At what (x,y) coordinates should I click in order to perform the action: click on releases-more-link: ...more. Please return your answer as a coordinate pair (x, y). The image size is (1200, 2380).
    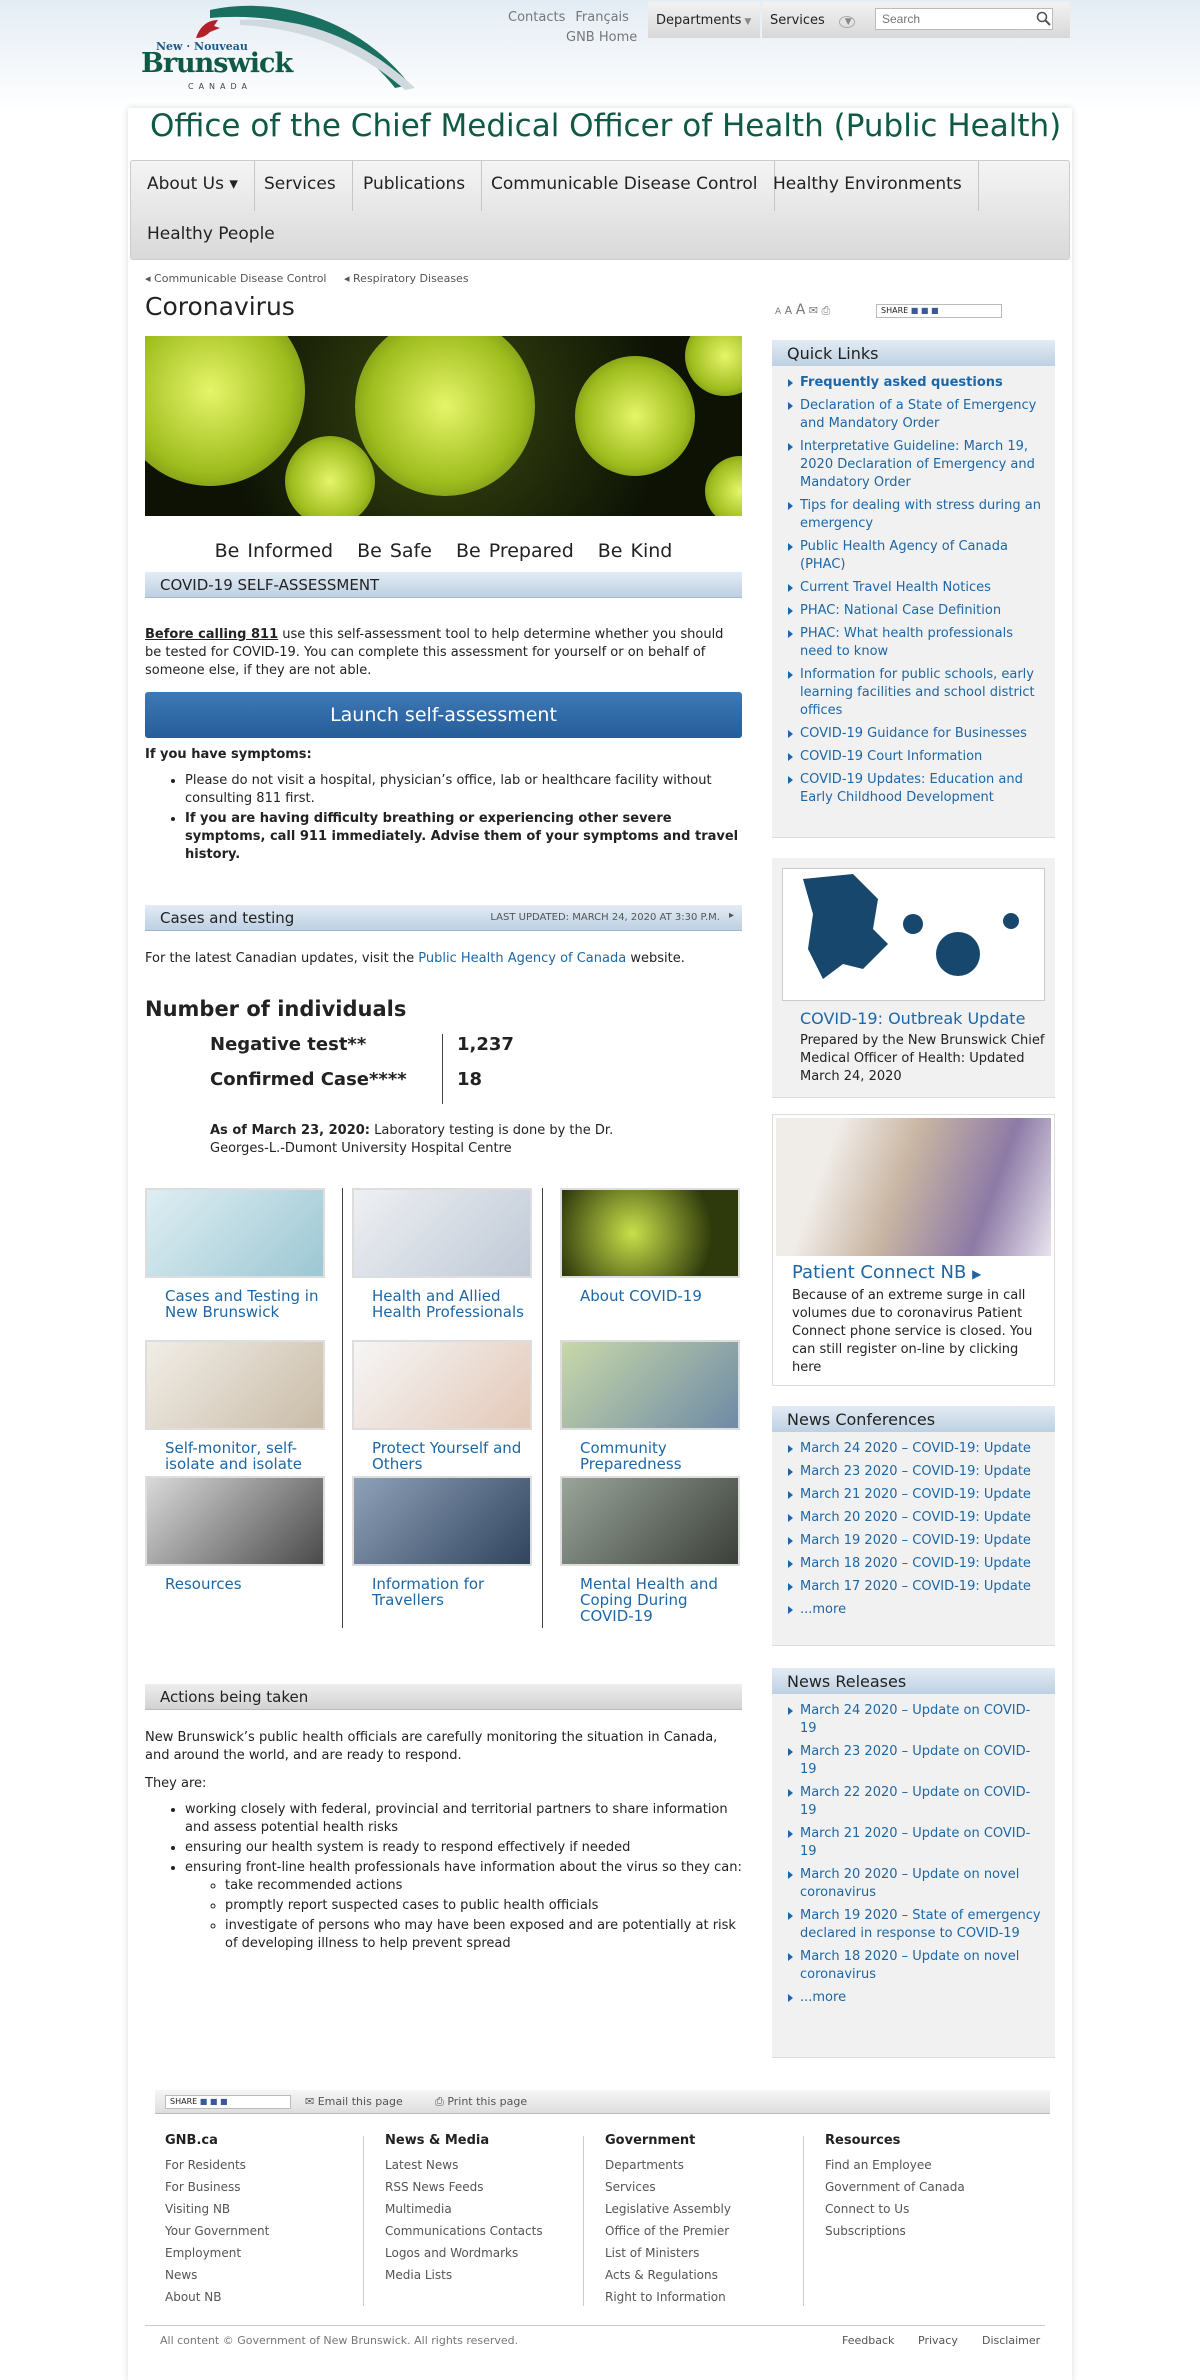
    Looking at the image, I should click on (915, 1998).